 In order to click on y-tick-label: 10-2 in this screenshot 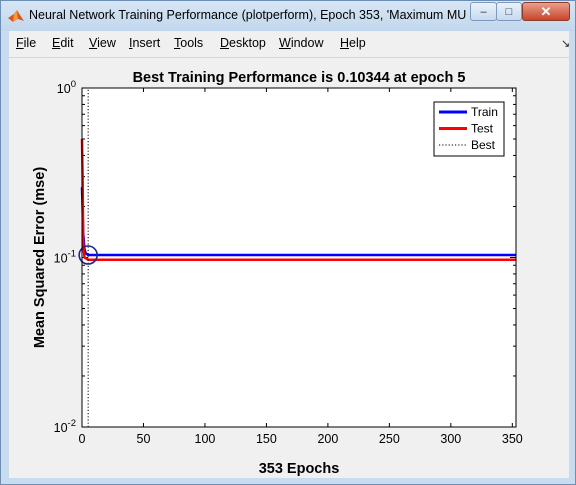, I will do `click(65, 426)`.